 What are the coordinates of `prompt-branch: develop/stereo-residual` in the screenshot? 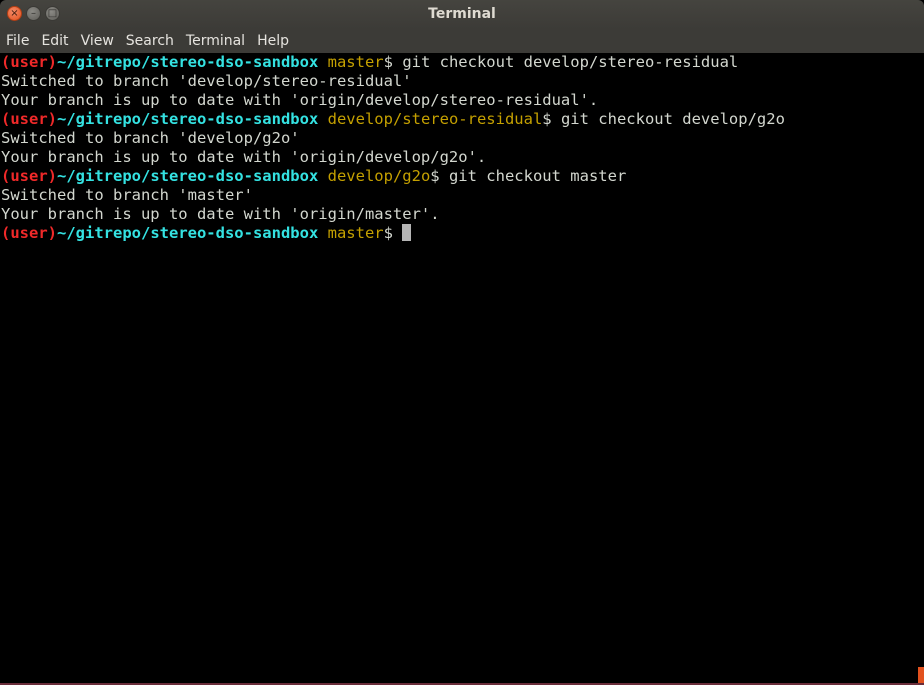 It's located at (435, 119).